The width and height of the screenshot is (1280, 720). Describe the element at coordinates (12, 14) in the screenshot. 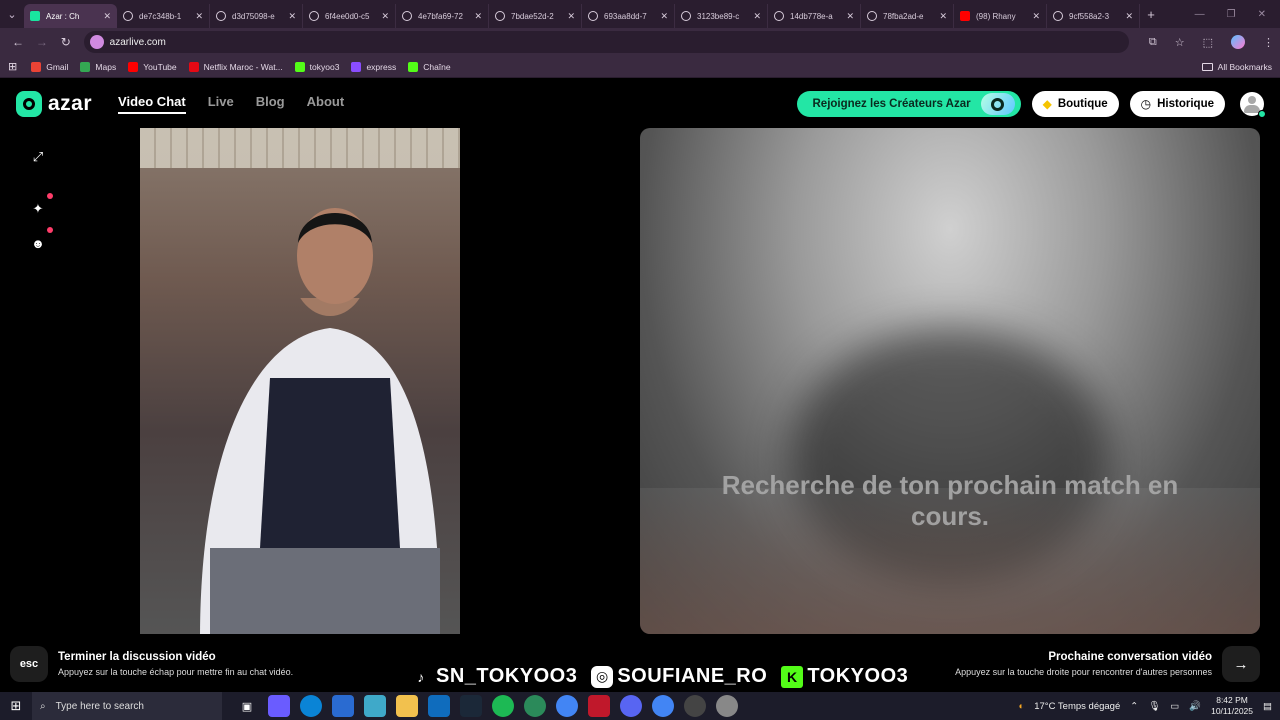

I see `tab-search-icon: ⌄` at that location.